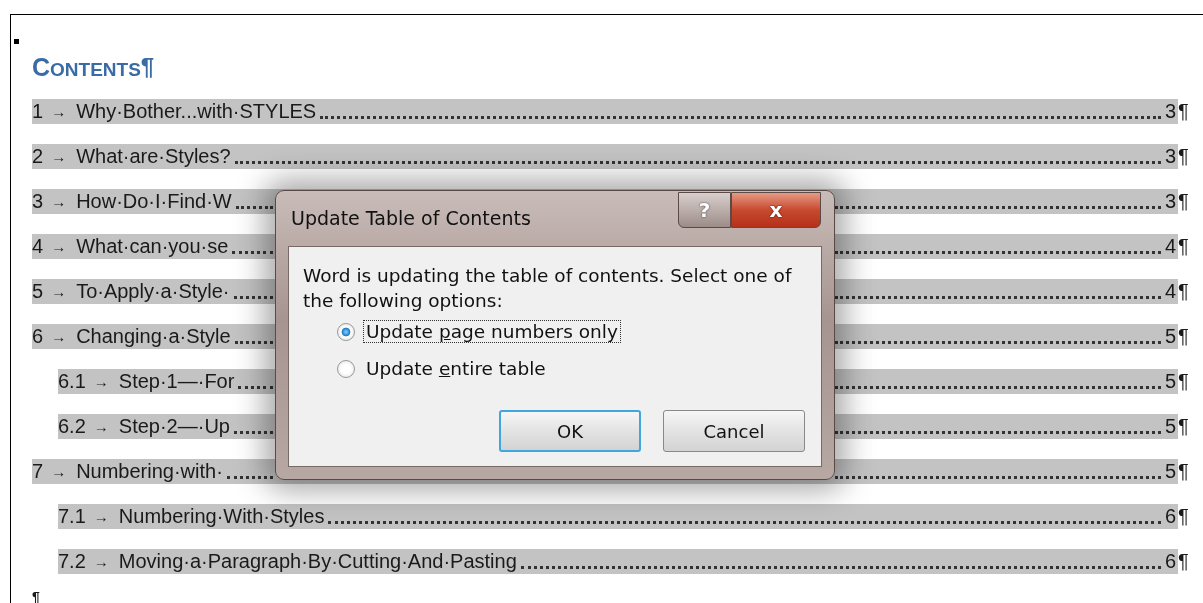 Image resolution: width=1203 pixels, height=603 pixels. What do you see at coordinates (72, 381) in the screenshot?
I see `entry-number: 6.1` at bounding box center [72, 381].